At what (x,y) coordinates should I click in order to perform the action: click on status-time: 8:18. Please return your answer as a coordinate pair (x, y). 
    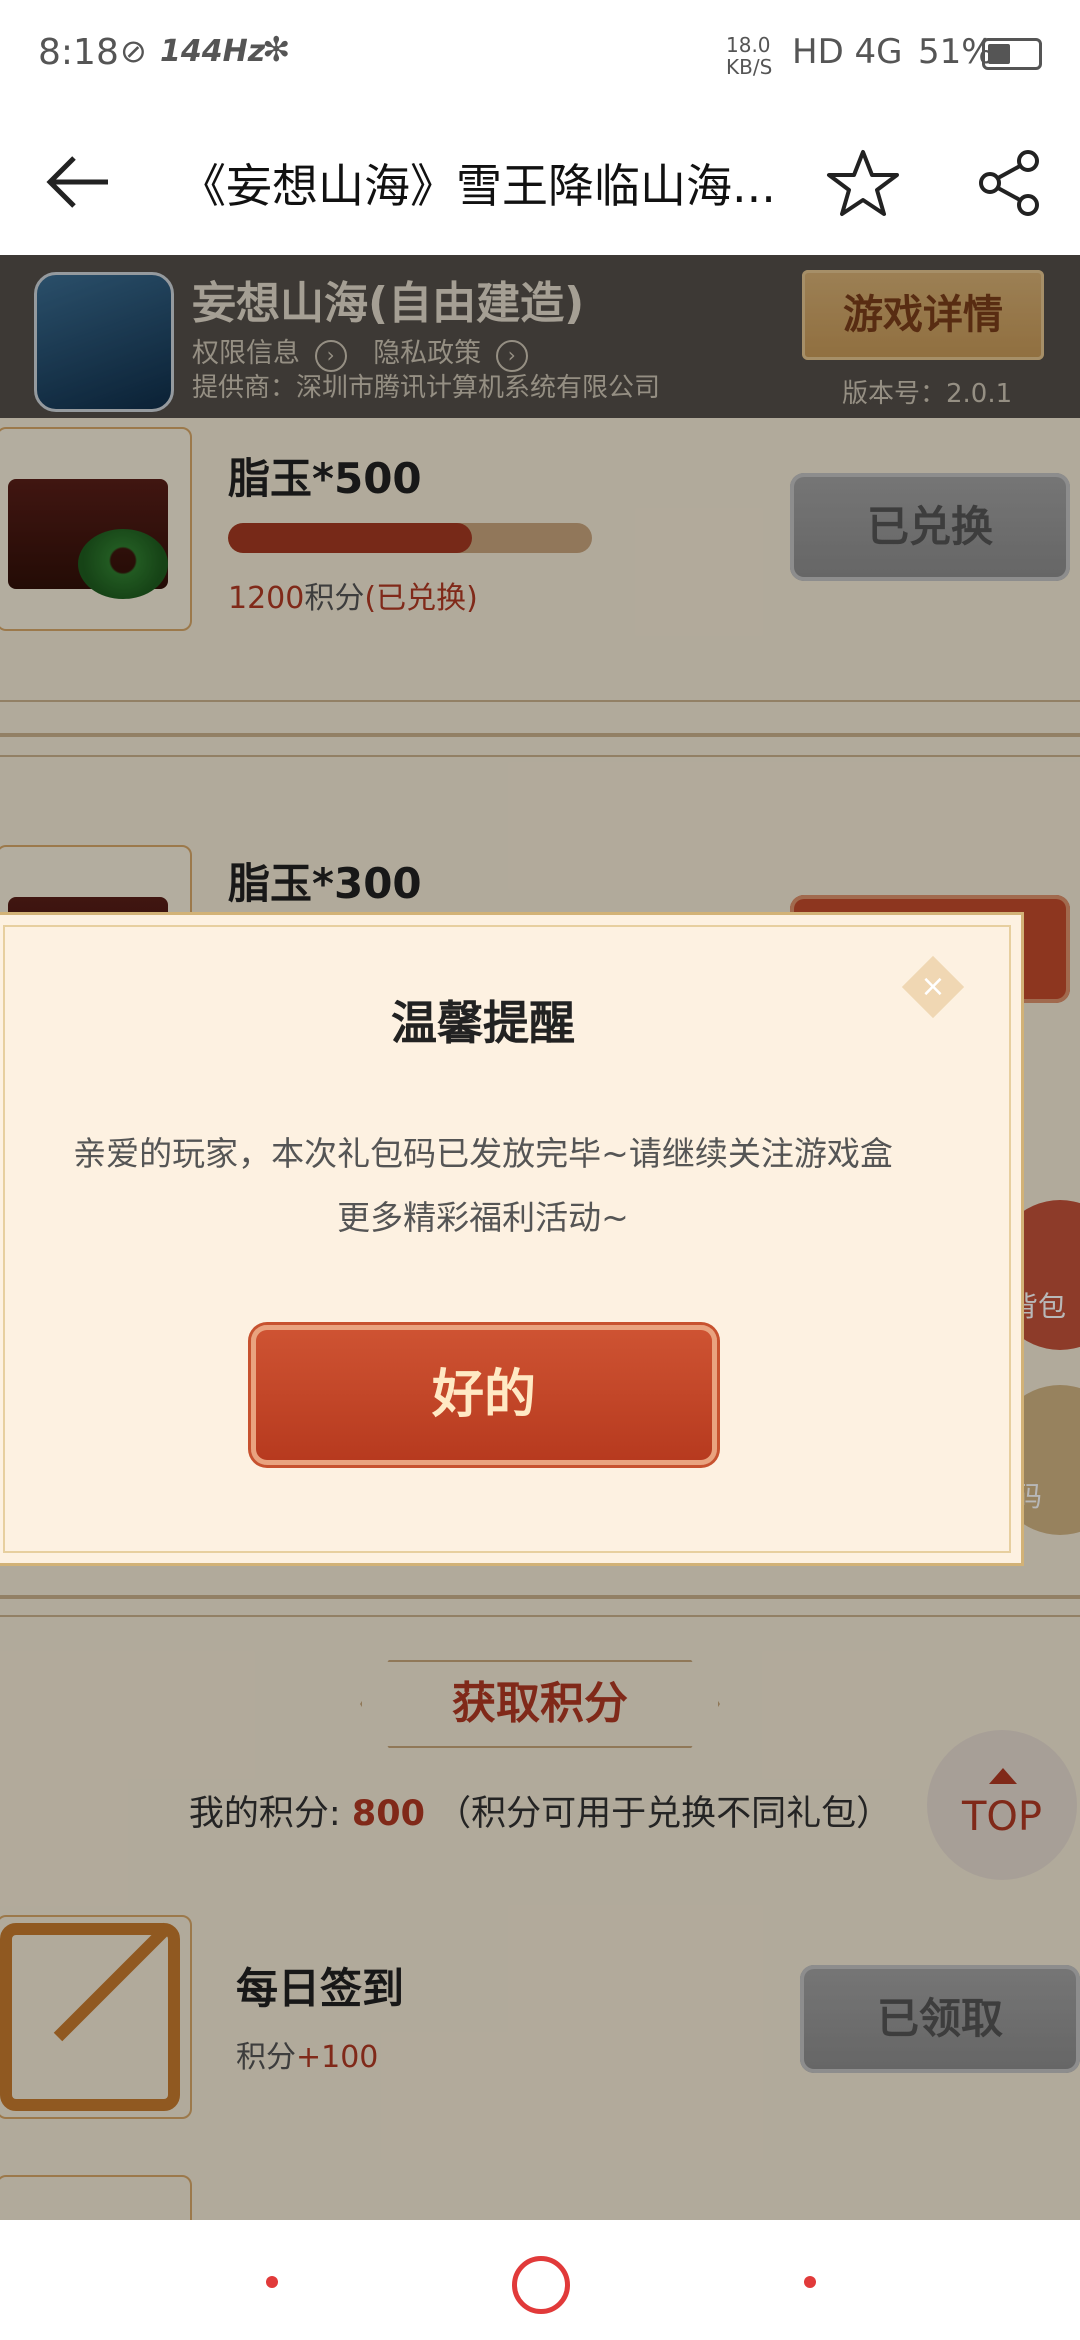
    Looking at the image, I should click on (78, 52).